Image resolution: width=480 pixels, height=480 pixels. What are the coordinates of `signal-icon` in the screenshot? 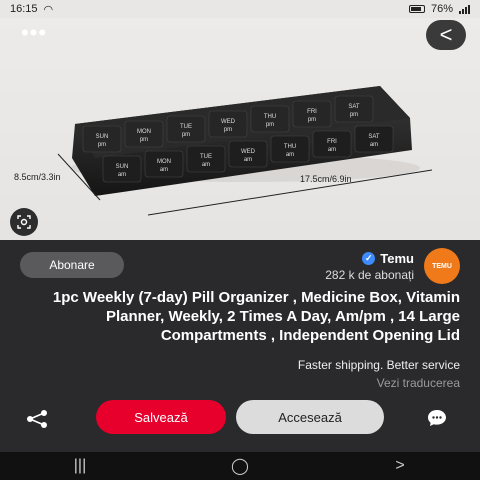 It's located at (464, 9).